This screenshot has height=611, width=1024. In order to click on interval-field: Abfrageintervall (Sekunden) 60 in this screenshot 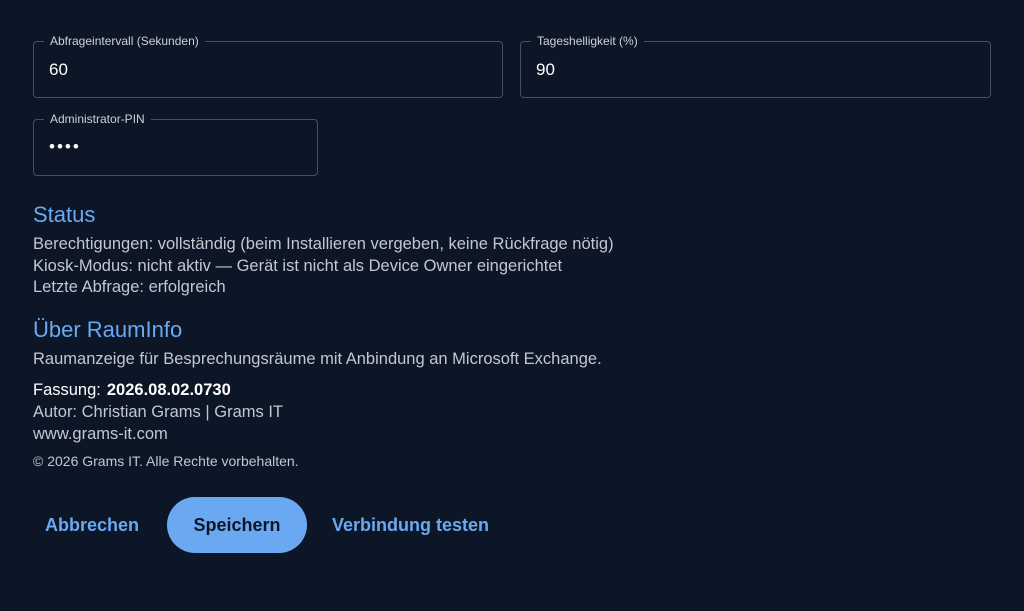, I will do `click(268, 66)`.